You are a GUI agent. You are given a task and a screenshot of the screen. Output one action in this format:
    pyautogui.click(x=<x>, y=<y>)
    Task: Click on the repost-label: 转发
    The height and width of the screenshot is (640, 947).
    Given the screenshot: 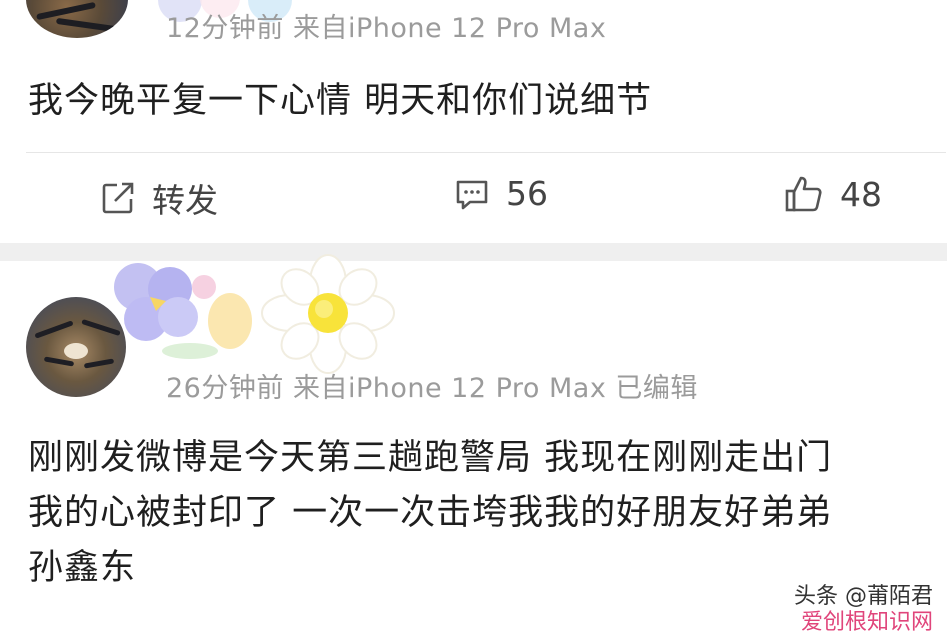 What is the action you would take?
    pyautogui.click(x=185, y=200)
    